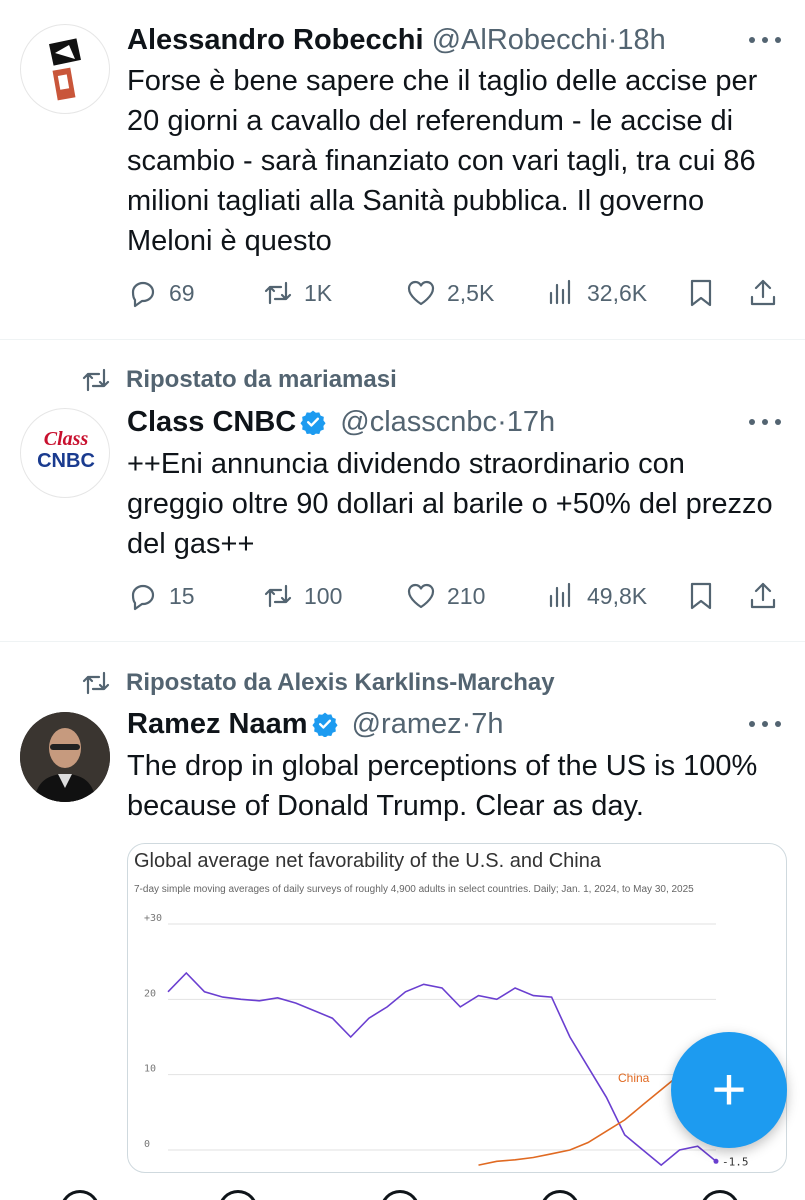 The width and height of the screenshot is (805, 1200). I want to click on reply-button: 15, so click(161, 596).